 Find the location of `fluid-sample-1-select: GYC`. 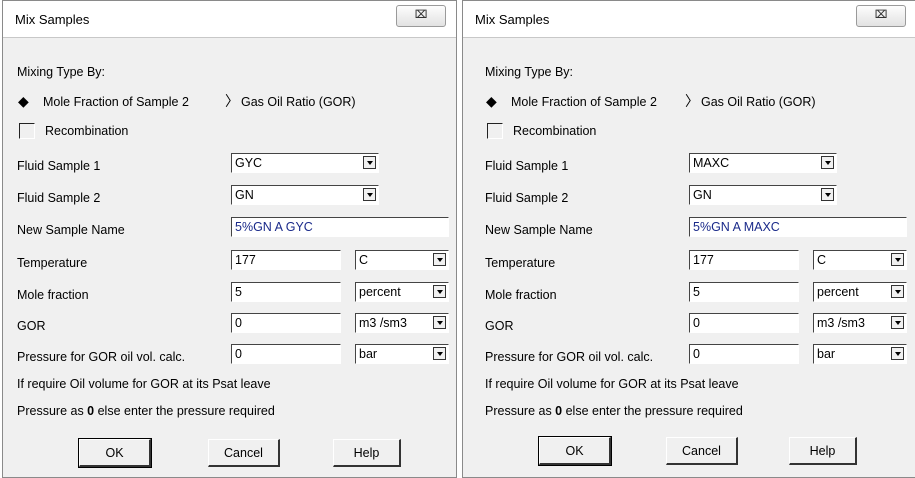

fluid-sample-1-select: GYC is located at coordinates (305, 163).